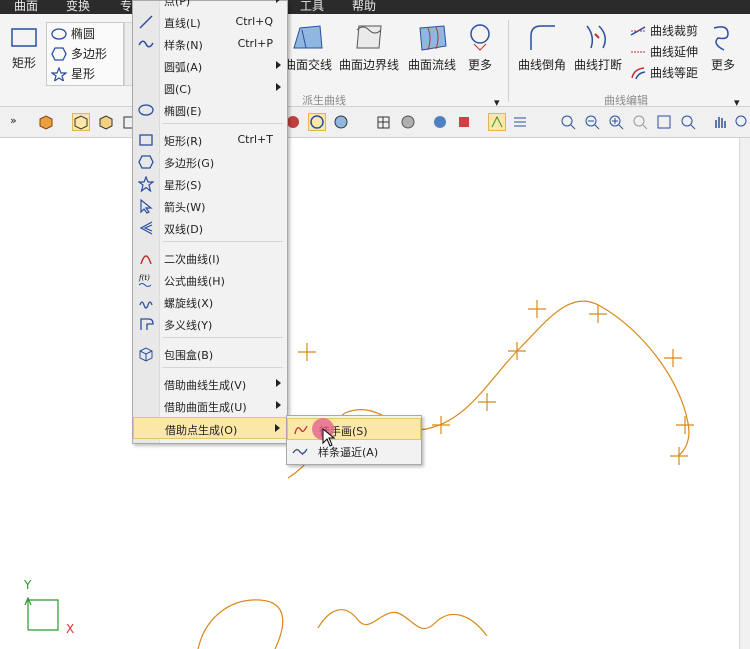  I want to click on derived-more-button: 更多, so click(480, 47).